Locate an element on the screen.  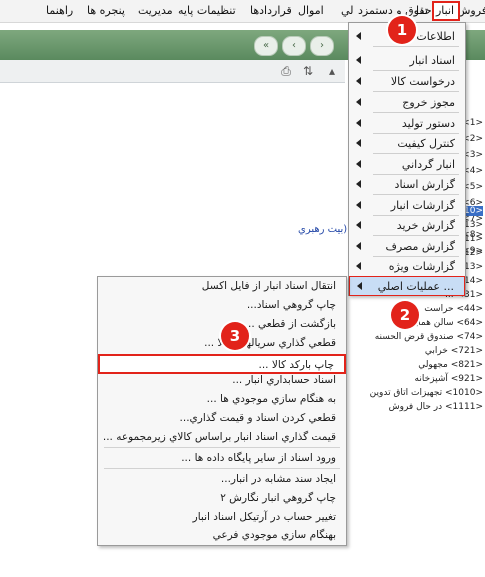
tree-row: <74> صندوق قرض الحسنه is located at coordinates (429, 337).